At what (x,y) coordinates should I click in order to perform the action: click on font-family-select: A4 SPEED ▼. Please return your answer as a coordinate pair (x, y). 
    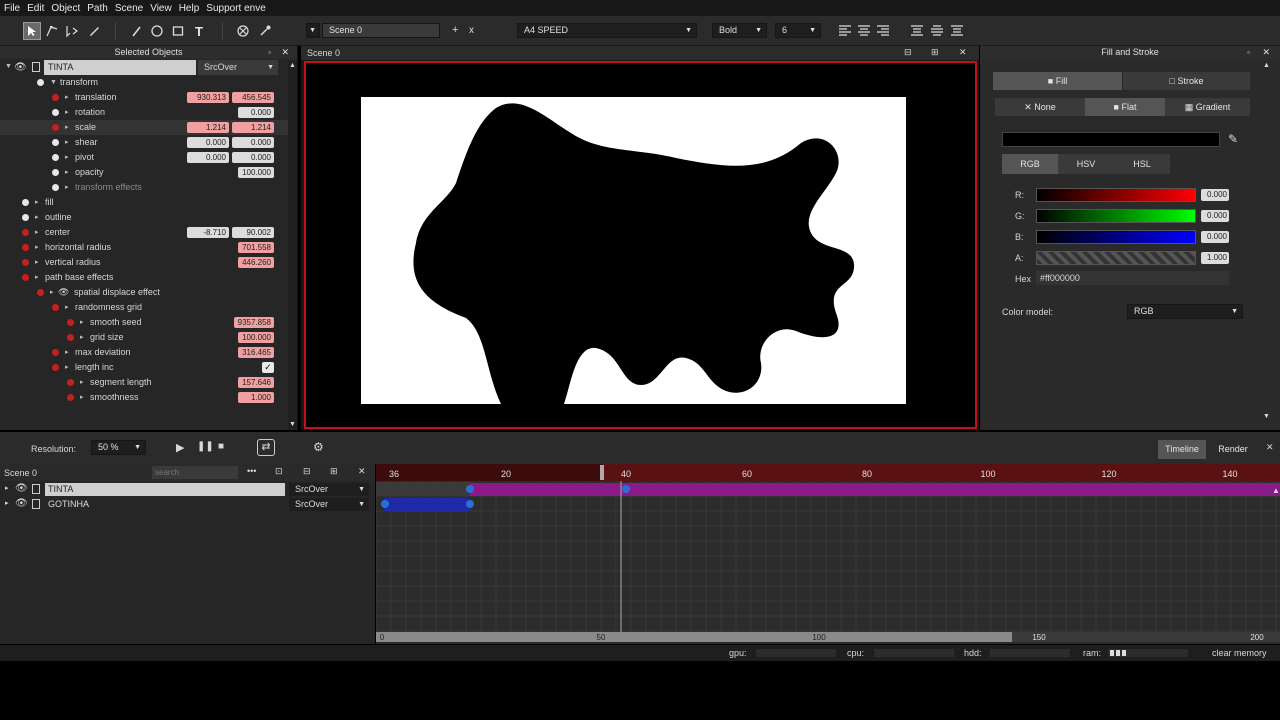
    Looking at the image, I should click on (607, 30).